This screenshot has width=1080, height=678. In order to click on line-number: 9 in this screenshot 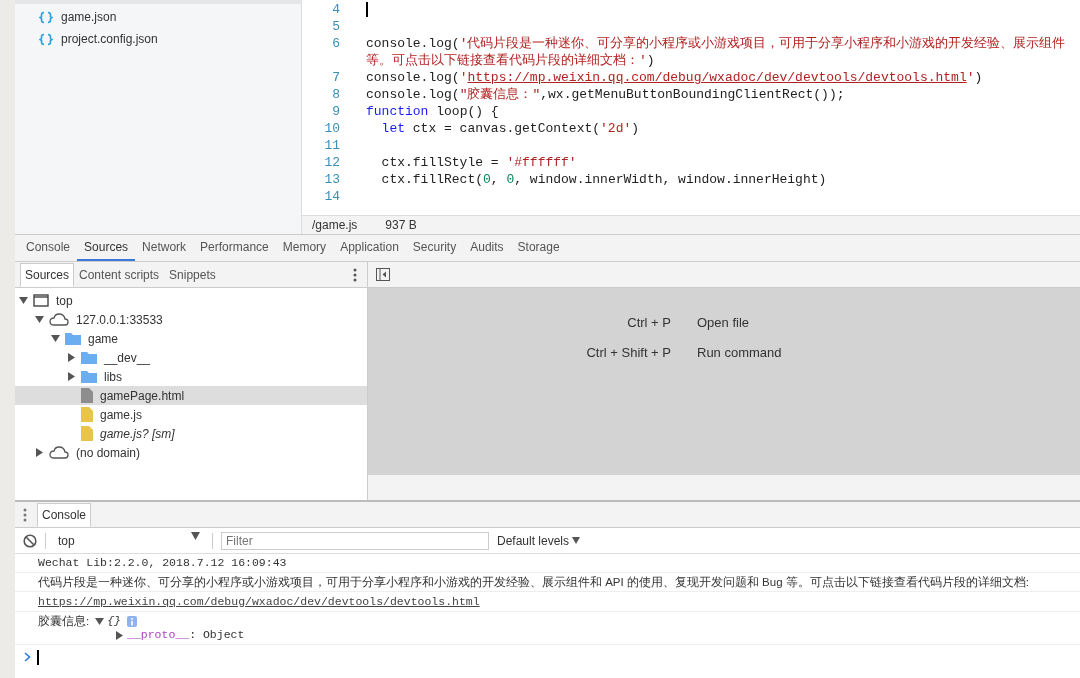, I will do `click(335, 111)`.